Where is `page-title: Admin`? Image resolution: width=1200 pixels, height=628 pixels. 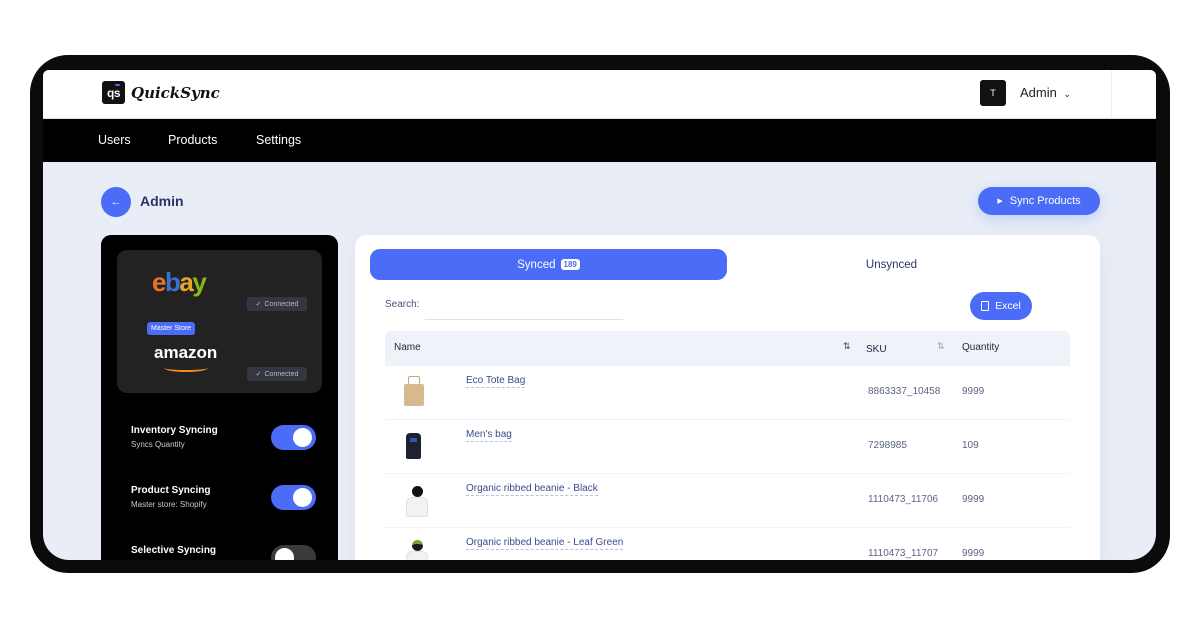 page-title: Admin is located at coordinates (162, 201).